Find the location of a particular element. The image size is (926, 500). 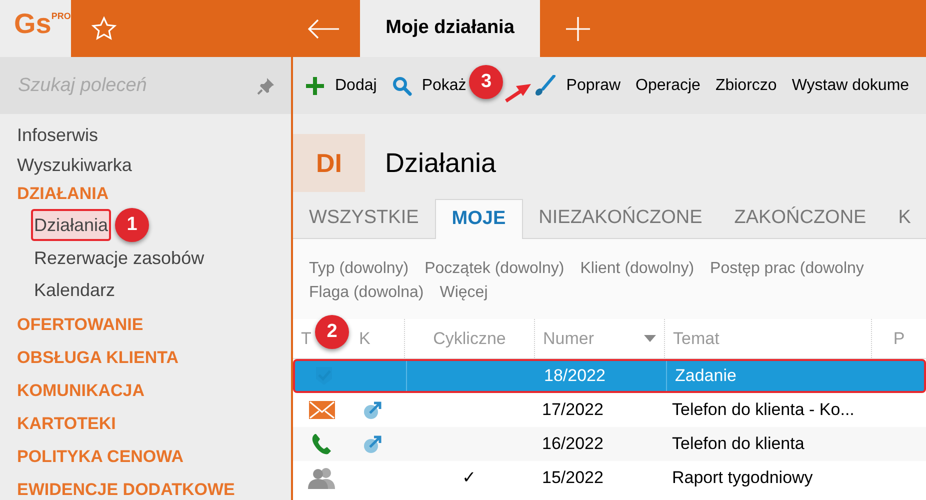

table-row: 16/2022 Telefon do klienta is located at coordinates (609, 444).